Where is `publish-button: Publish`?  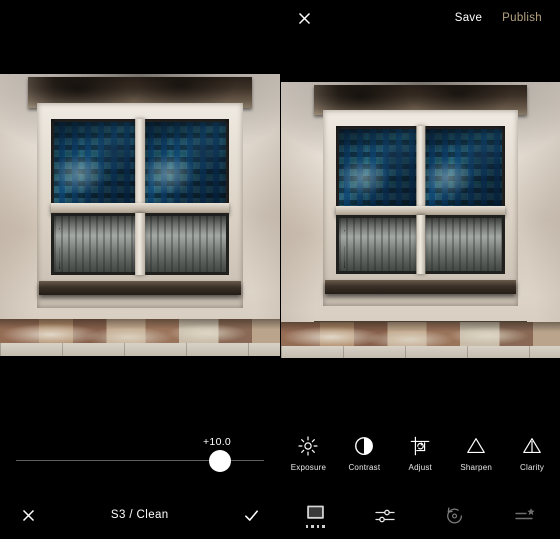 publish-button: Publish is located at coordinates (526, 18).